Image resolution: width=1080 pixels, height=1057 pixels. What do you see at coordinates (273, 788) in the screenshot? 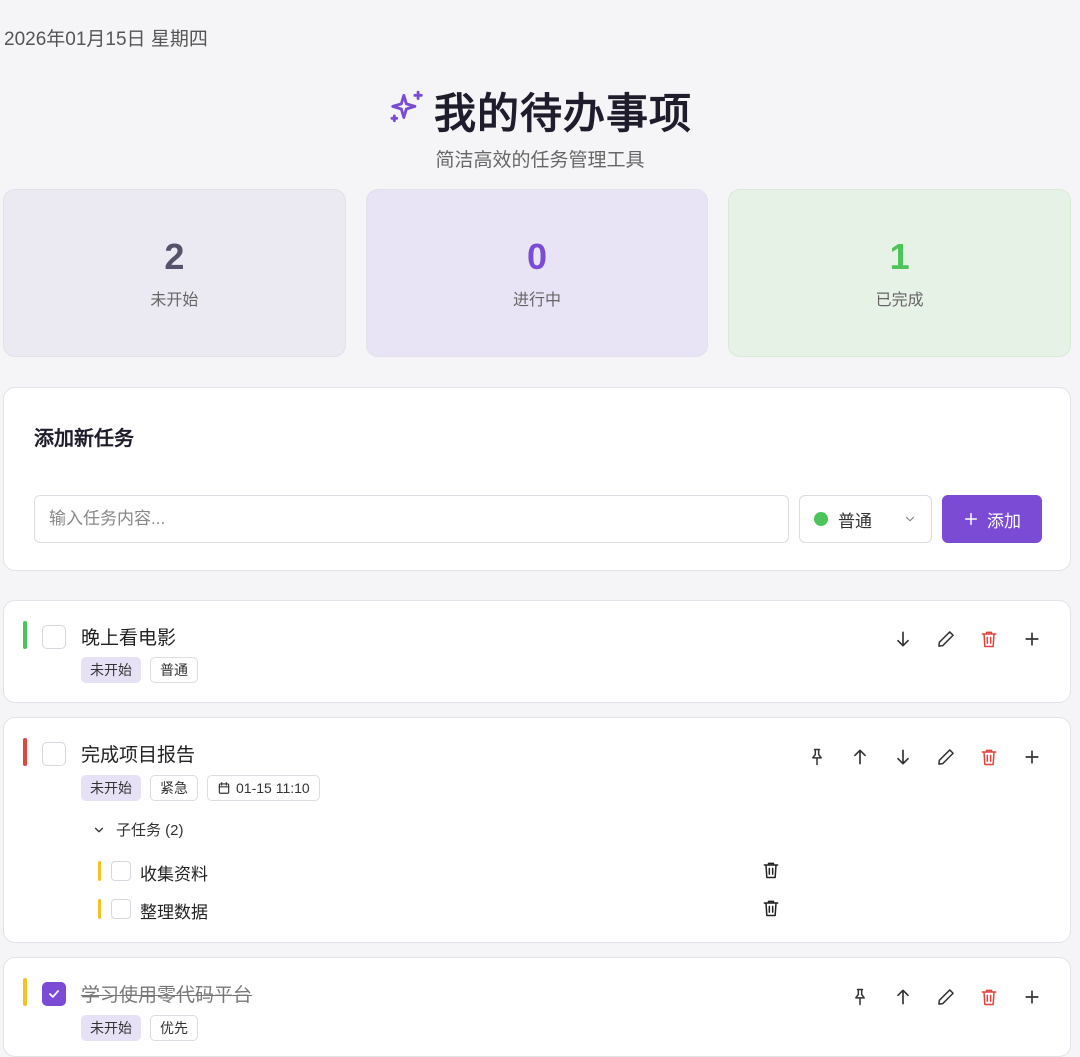
I see `due-date-text: 01-15 11:10` at bounding box center [273, 788].